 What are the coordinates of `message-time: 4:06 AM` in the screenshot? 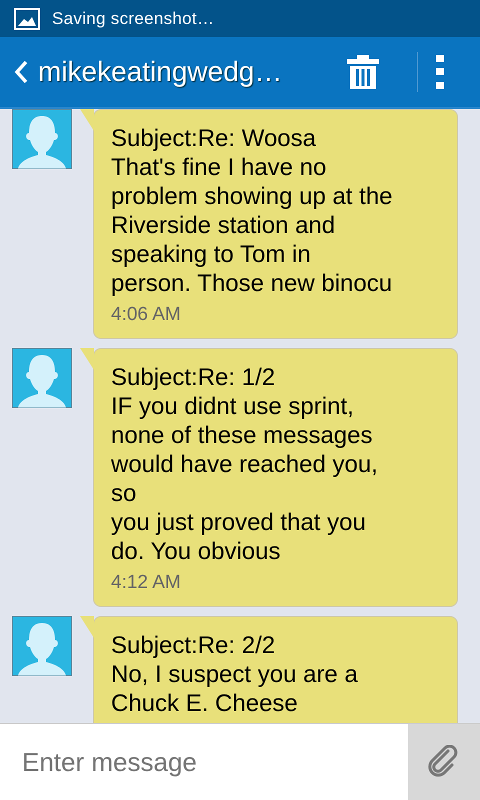 It's located at (146, 315).